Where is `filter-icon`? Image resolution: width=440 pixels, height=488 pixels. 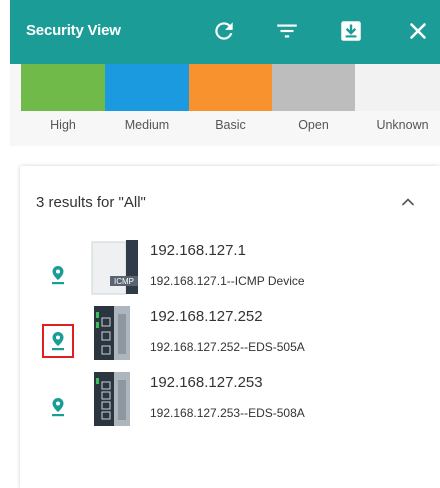 filter-icon is located at coordinates (287, 31).